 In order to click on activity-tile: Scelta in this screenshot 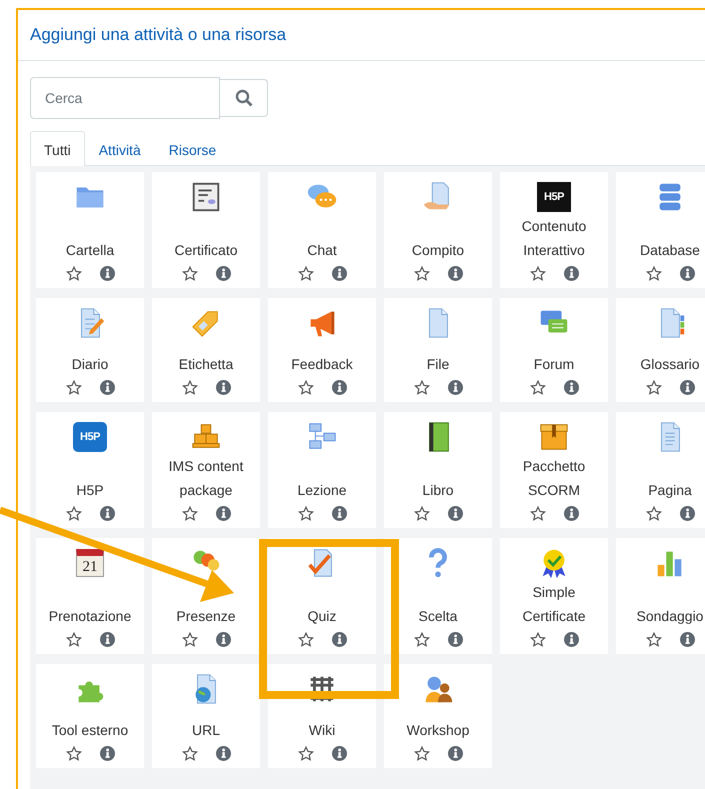, I will do `click(438, 596)`.